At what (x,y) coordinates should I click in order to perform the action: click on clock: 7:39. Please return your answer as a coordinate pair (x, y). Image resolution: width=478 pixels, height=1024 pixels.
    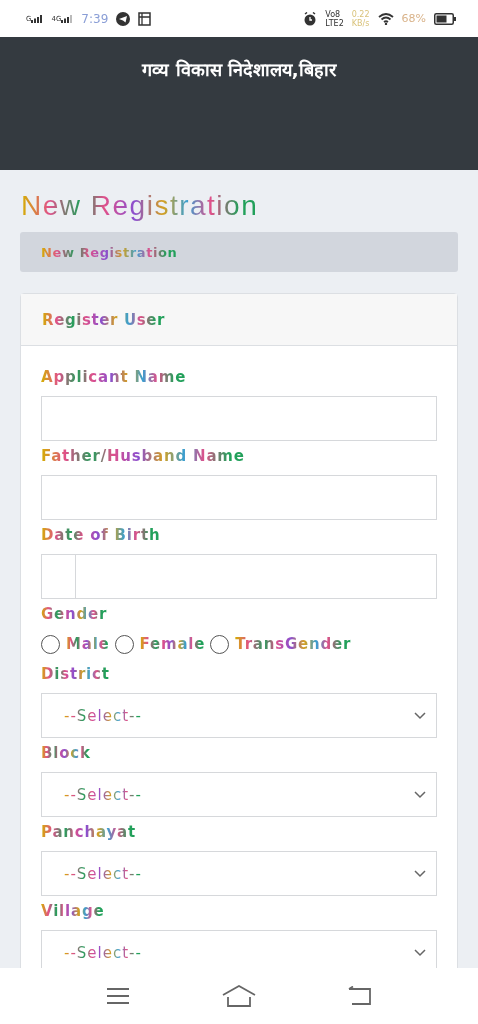
    Looking at the image, I should click on (95, 18).